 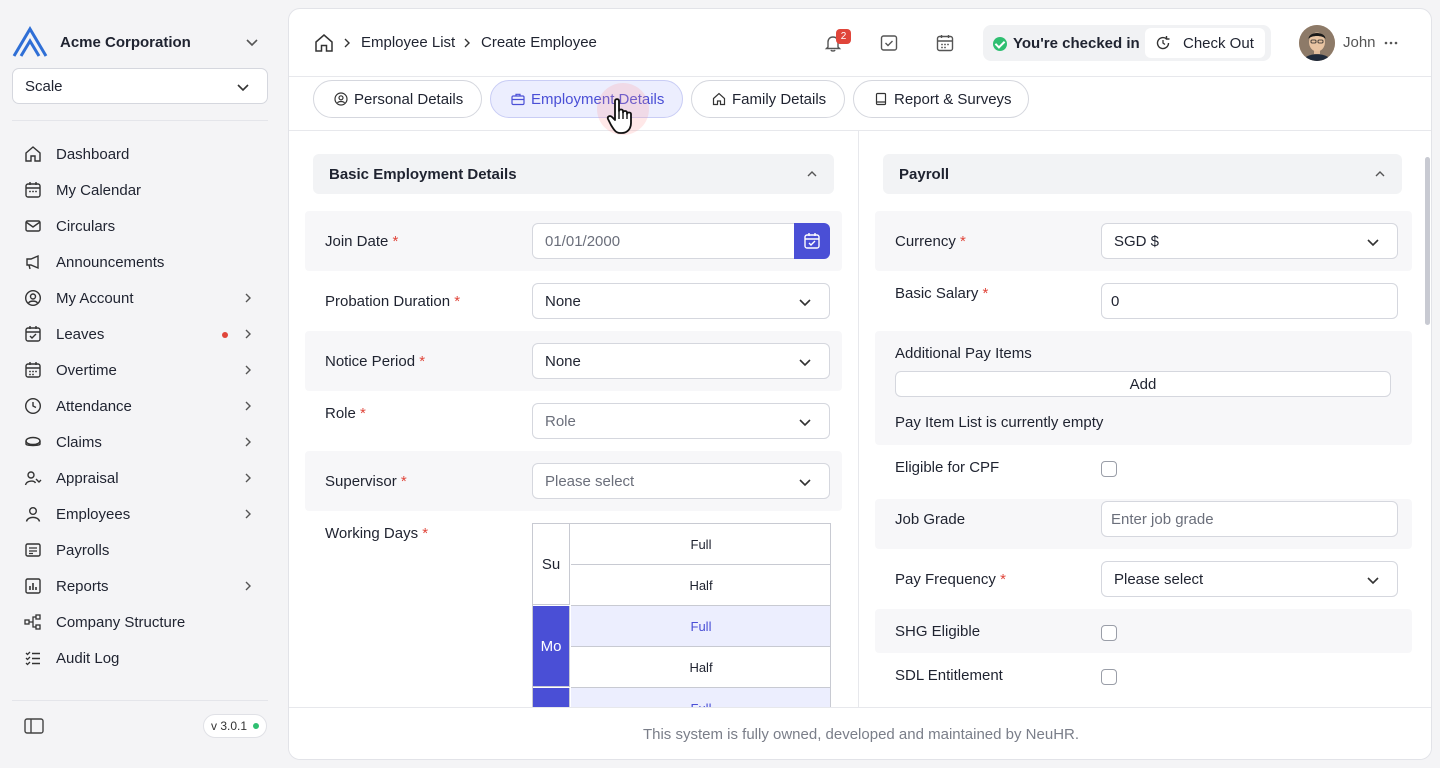 I want to click on sidebar-item-label: Announcements, so click(x=110, y=262).